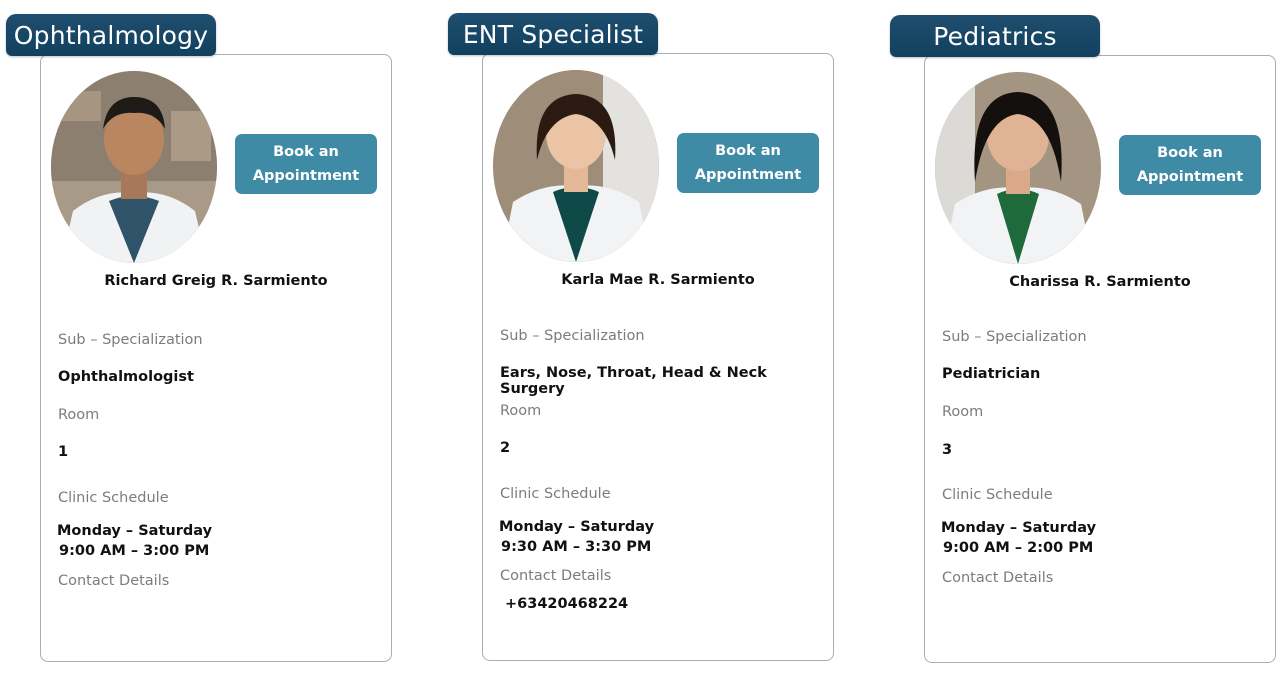  Describe the element at coordinates (1018, 548) in the screenshot. I see `schedule-time: 9:00 AM – 2:00 PM` at that location.